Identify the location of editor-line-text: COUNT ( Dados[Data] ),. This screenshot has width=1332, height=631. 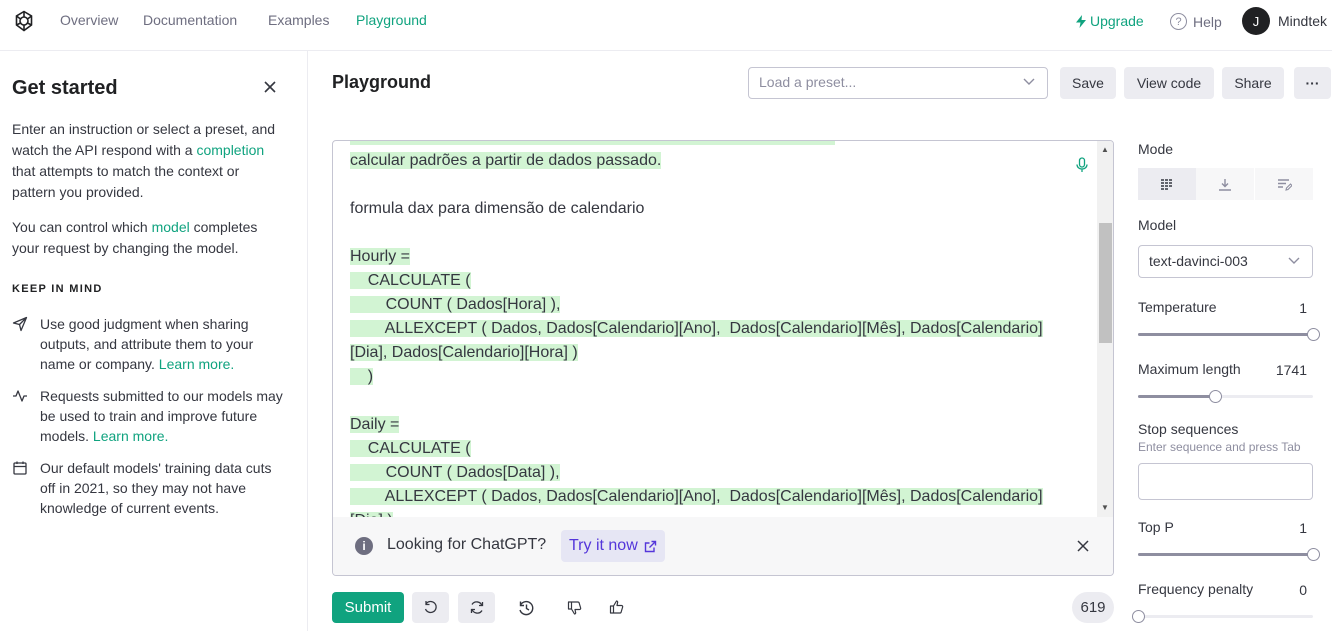
(455, 472).